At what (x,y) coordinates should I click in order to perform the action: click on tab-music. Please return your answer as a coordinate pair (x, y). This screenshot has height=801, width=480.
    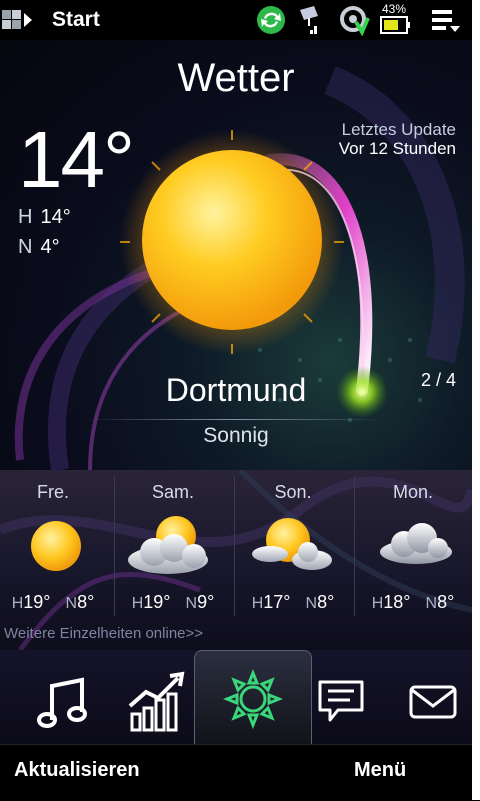
    Looking at the image, I should click on (57, 697).